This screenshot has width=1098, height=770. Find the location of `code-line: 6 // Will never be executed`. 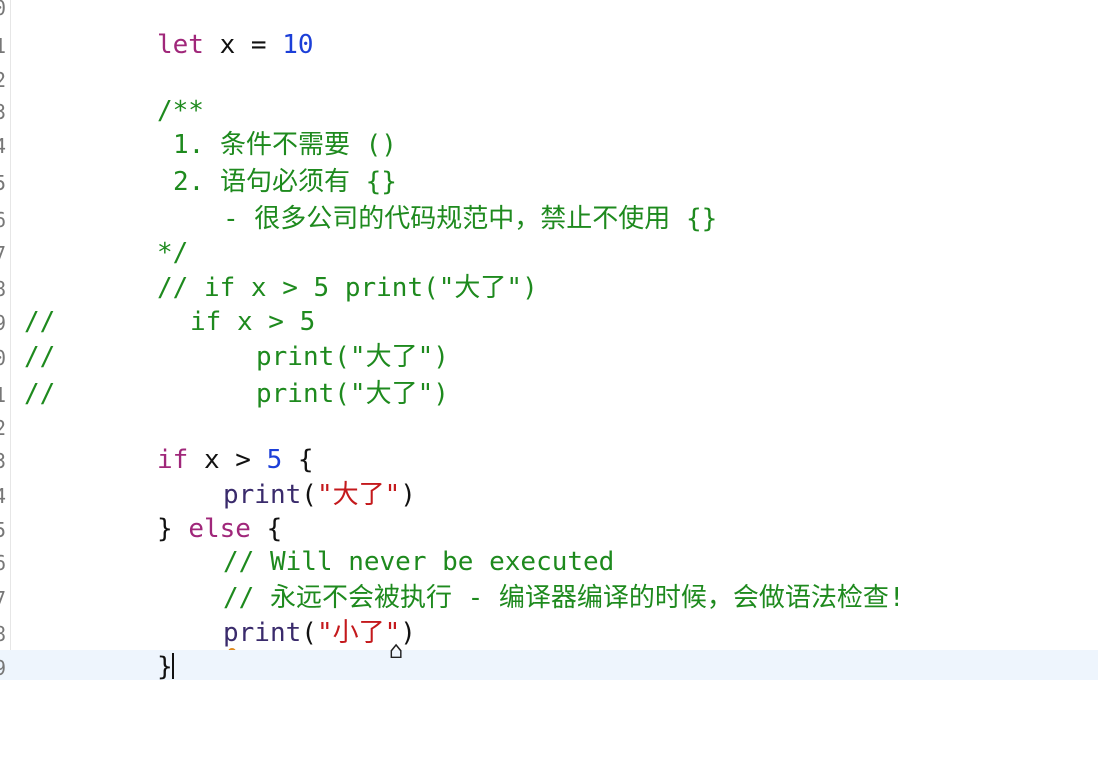

code-line: 6 // Will never be executed is located at coordinates (549, 562).